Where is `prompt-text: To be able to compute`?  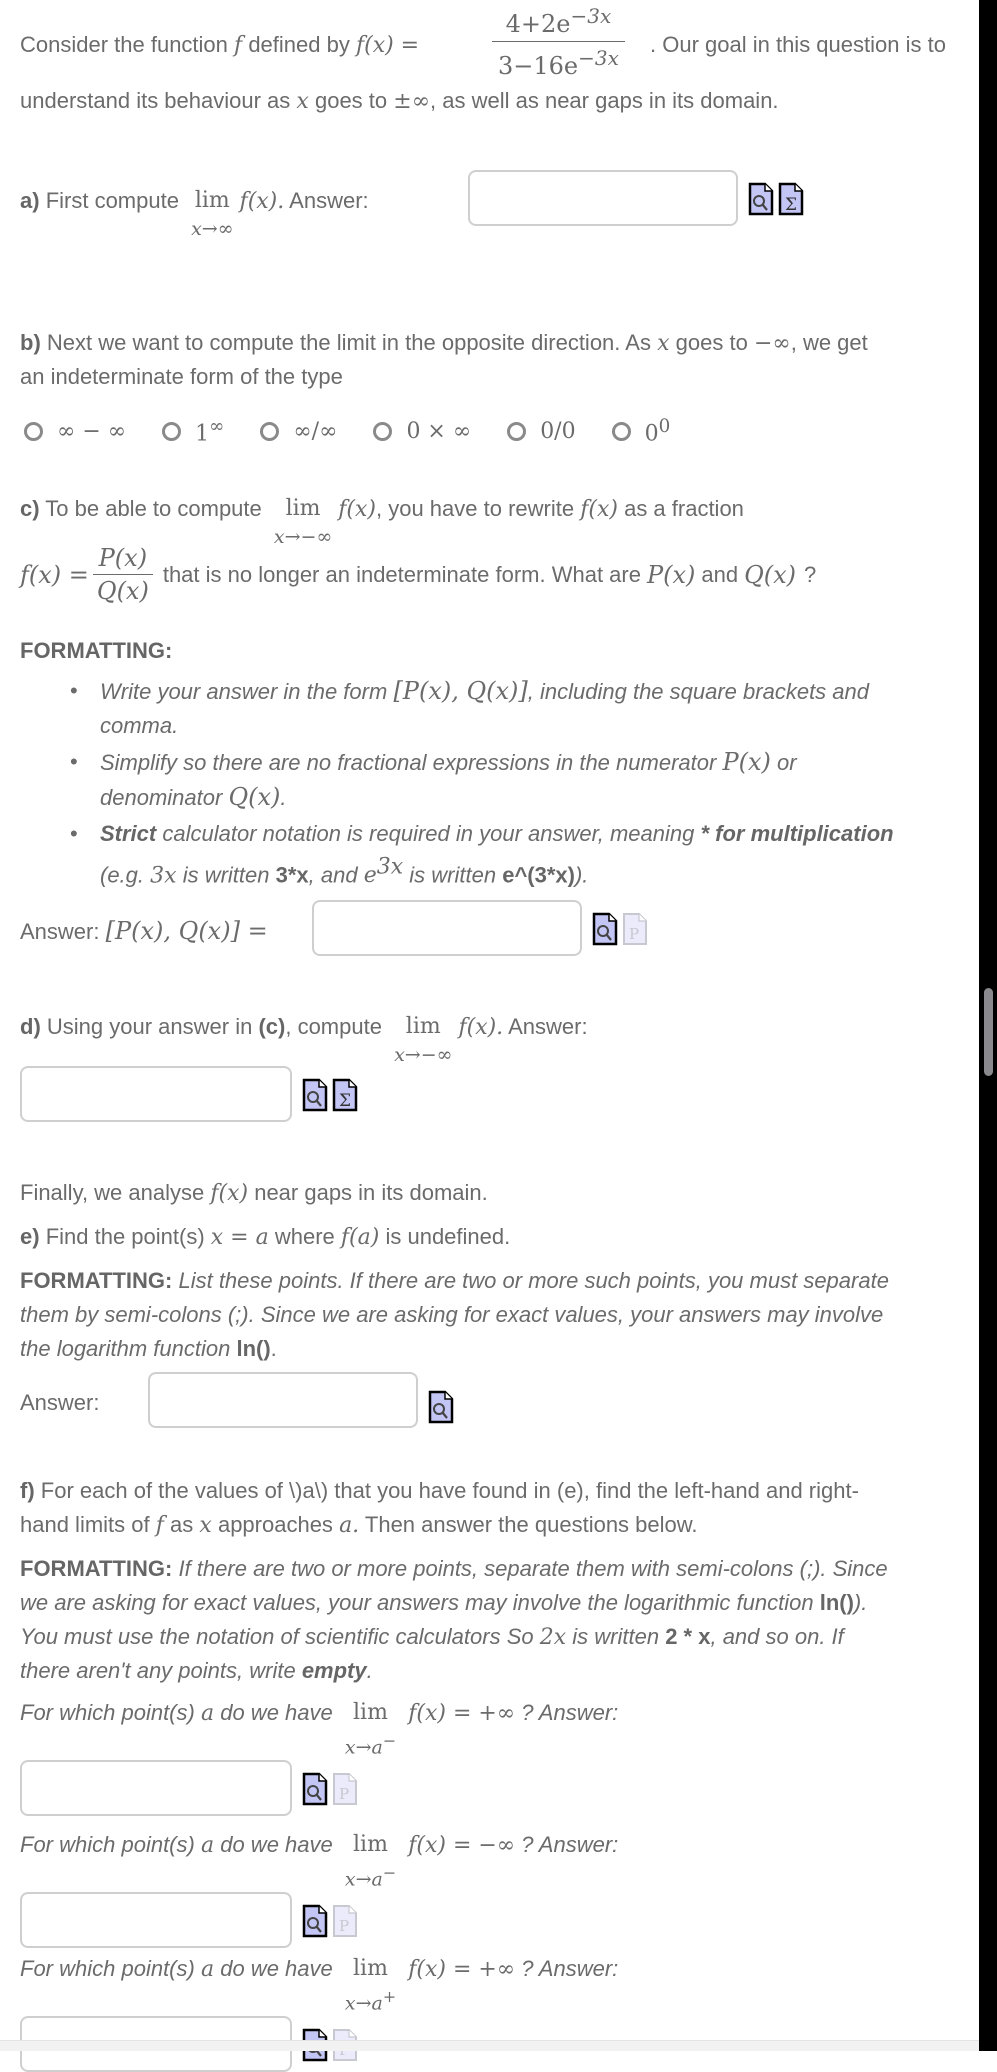 prompt-text: To be able to compute is located at coordinates (153, 508).